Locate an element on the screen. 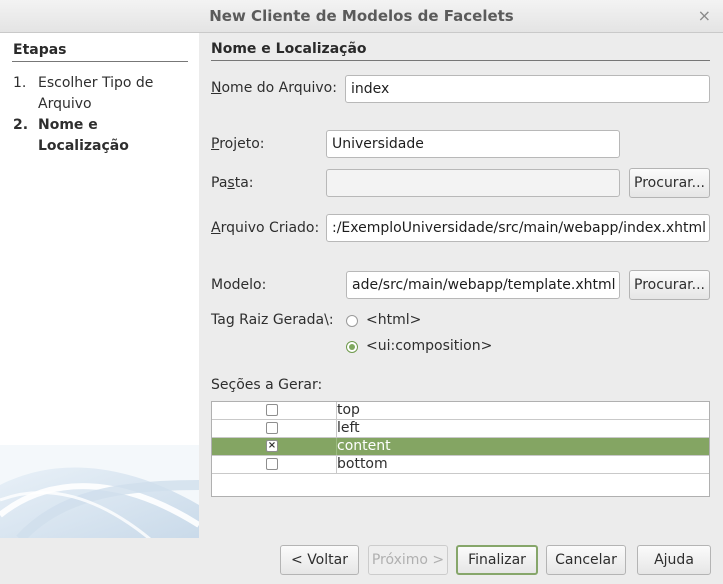  radio-ui-composition-button is located at coordinates (352, 347).